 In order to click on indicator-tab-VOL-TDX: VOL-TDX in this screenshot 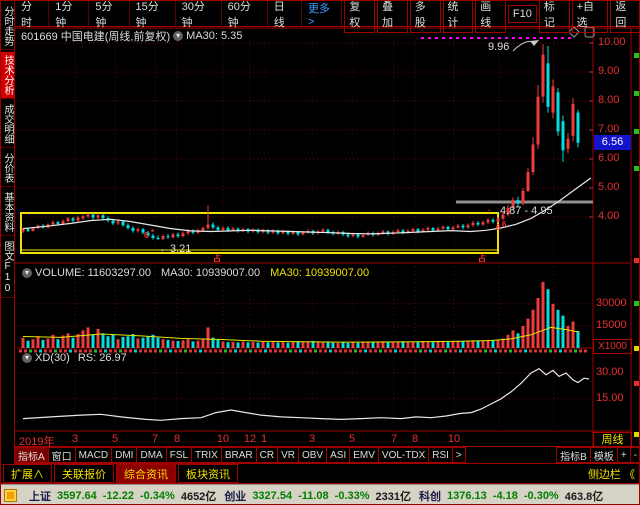, I will do `click(403, 455)`.